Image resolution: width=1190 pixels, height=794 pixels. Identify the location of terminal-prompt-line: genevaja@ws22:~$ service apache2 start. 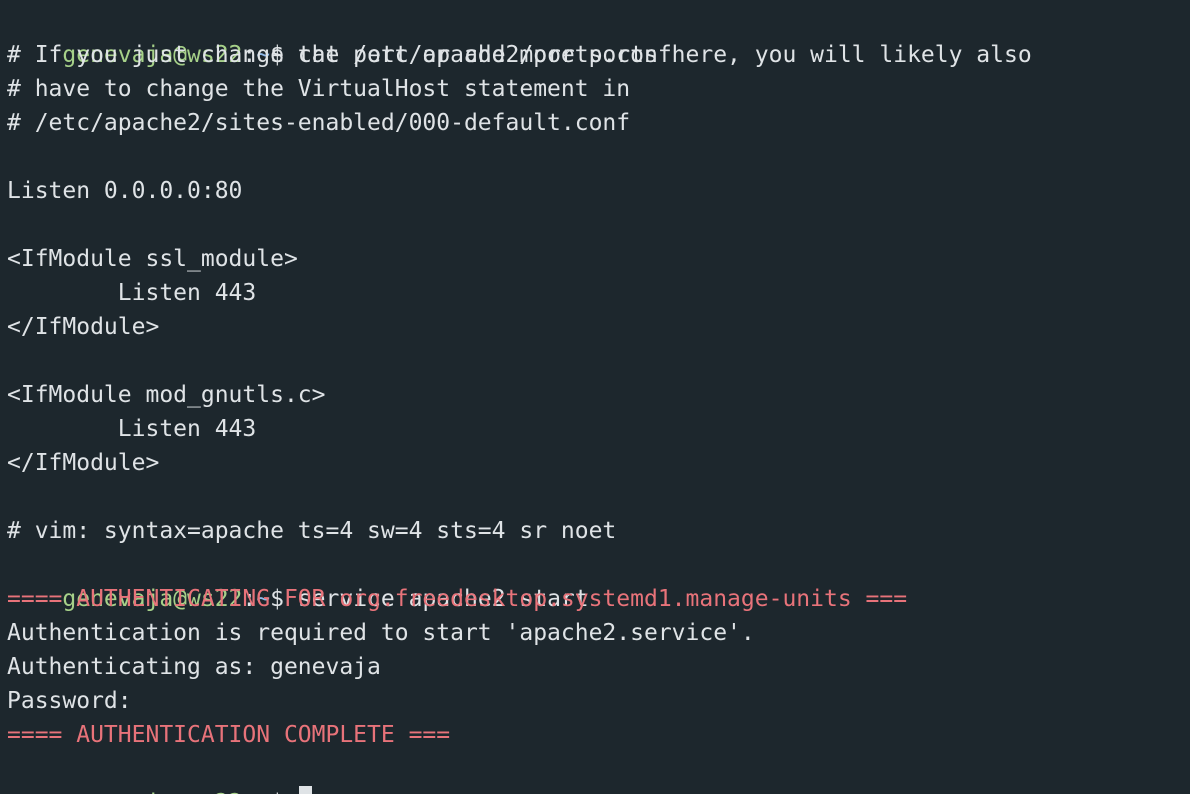
(297, 580).